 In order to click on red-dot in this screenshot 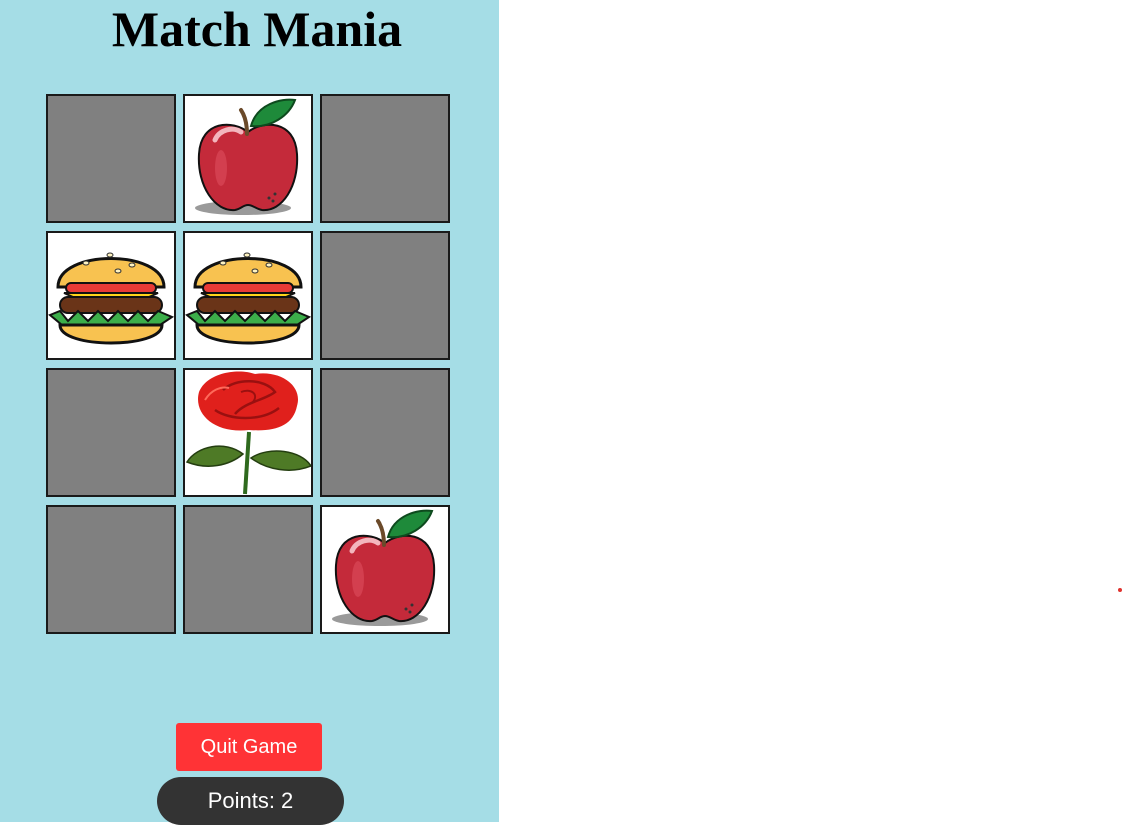, I will do `click(1120, 590)`.